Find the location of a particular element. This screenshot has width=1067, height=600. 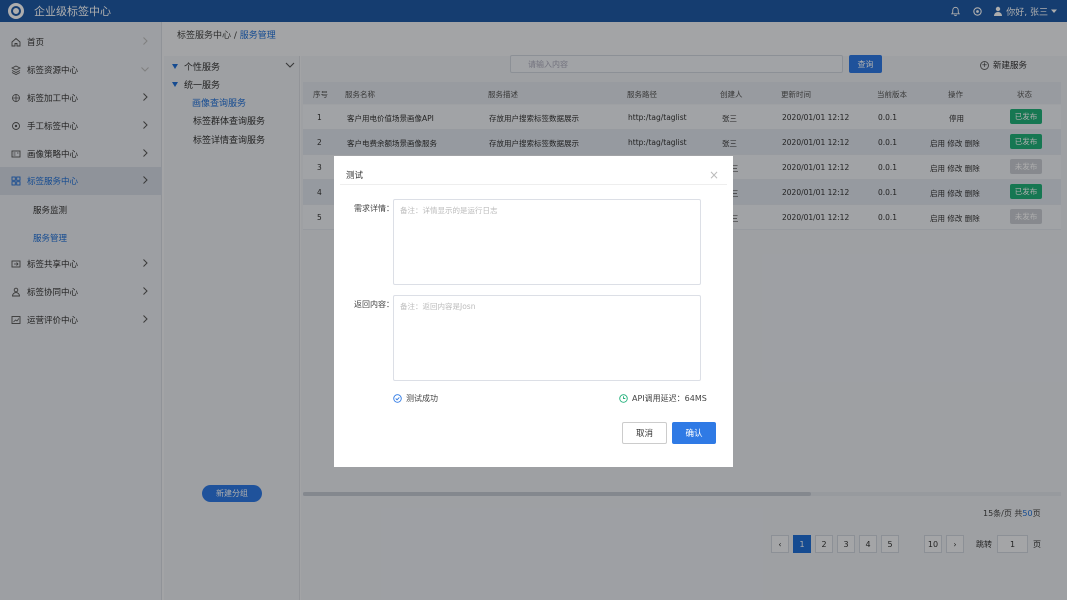

clock-icon is located at coordinates (623, 398).